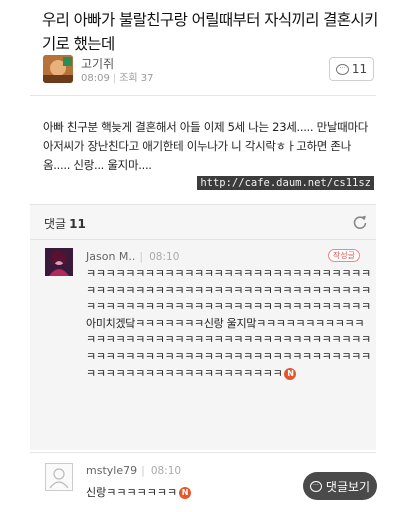 The width and height of the screenshot is (406, 512). I want to click on post-meta: 08:09 | 조회 37, so click(117, 76).